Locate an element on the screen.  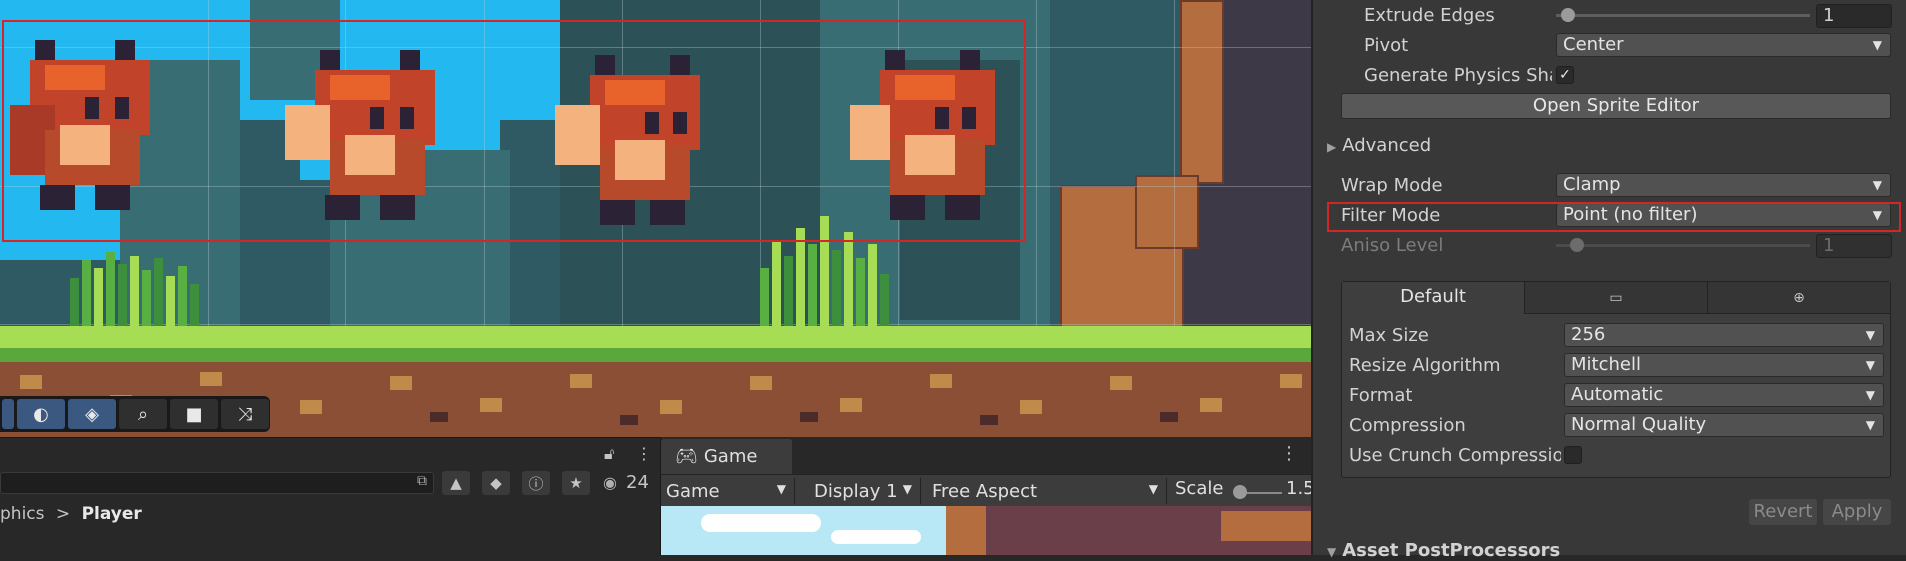
wrap-mode-label: Wrap Mode is located at coordinates (1392, 185).